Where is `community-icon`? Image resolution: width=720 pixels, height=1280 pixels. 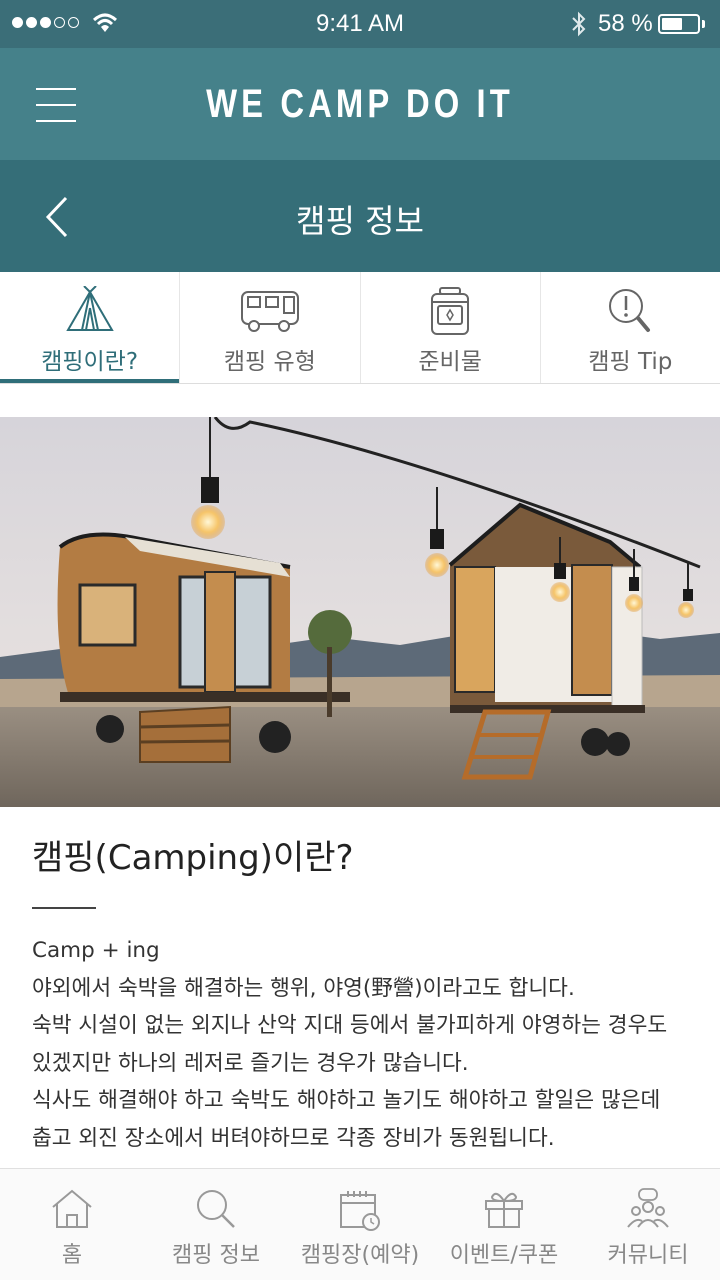
community-icon is located at coordinates (648, 1208).